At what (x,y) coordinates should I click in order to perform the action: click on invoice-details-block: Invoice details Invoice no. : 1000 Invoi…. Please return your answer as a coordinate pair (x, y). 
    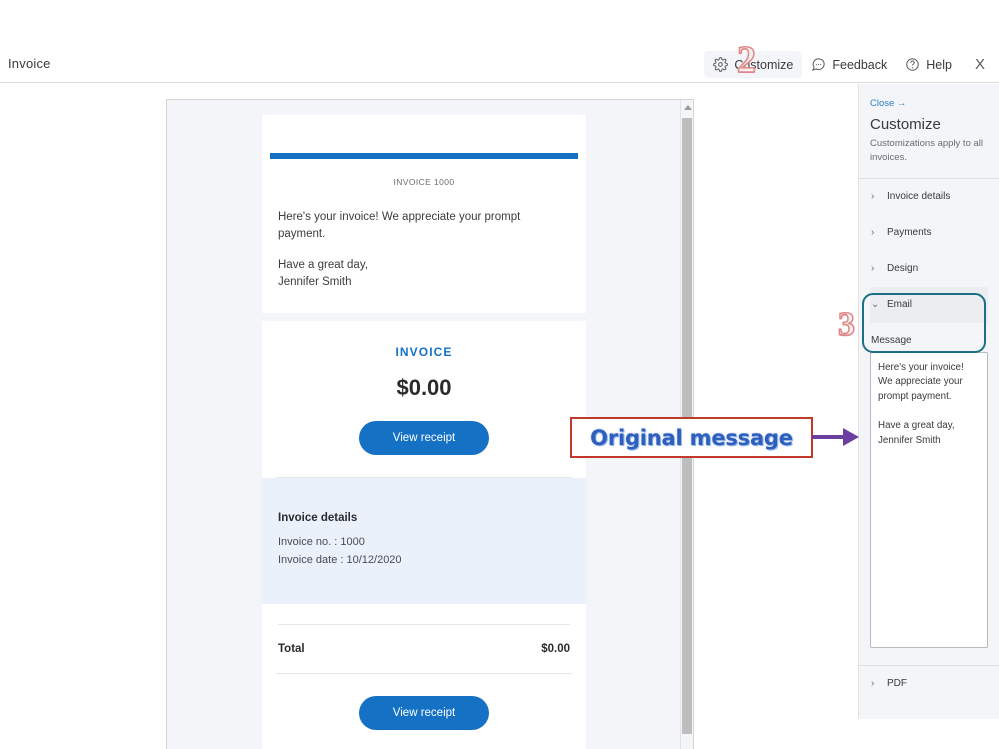
    Looking at the image, I should click on (424, 541).